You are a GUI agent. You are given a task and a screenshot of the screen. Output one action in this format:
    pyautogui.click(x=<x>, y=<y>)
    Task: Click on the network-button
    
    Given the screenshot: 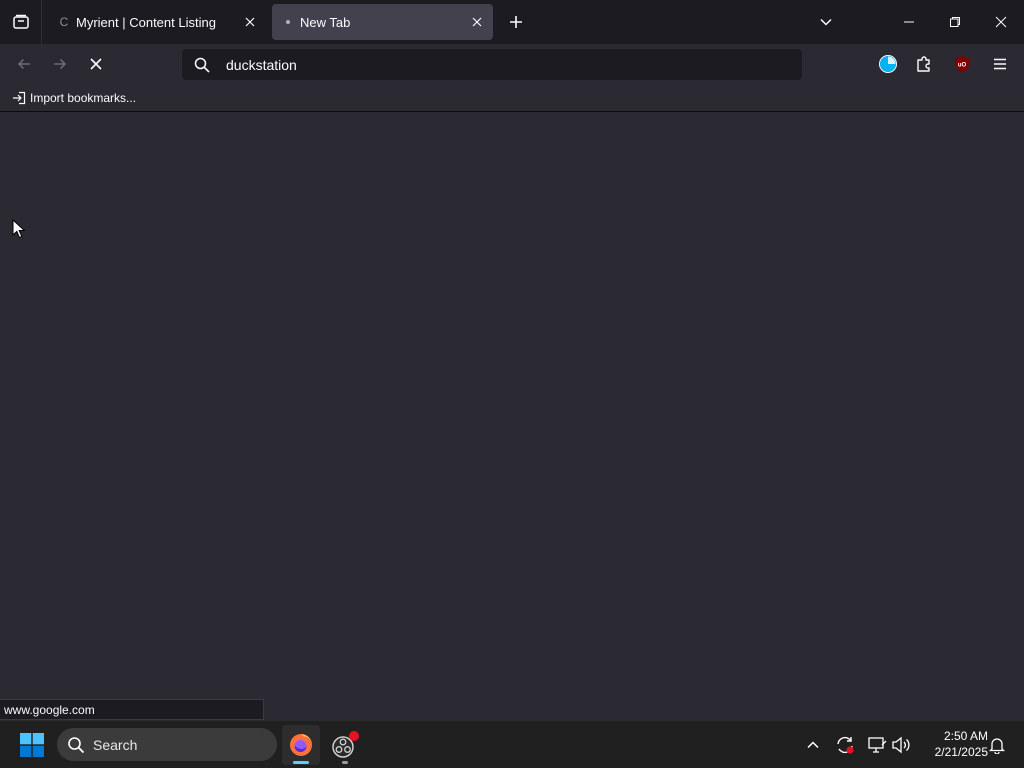 What is the action you would take?
    pyautogui.click(x=877, y=745)
    